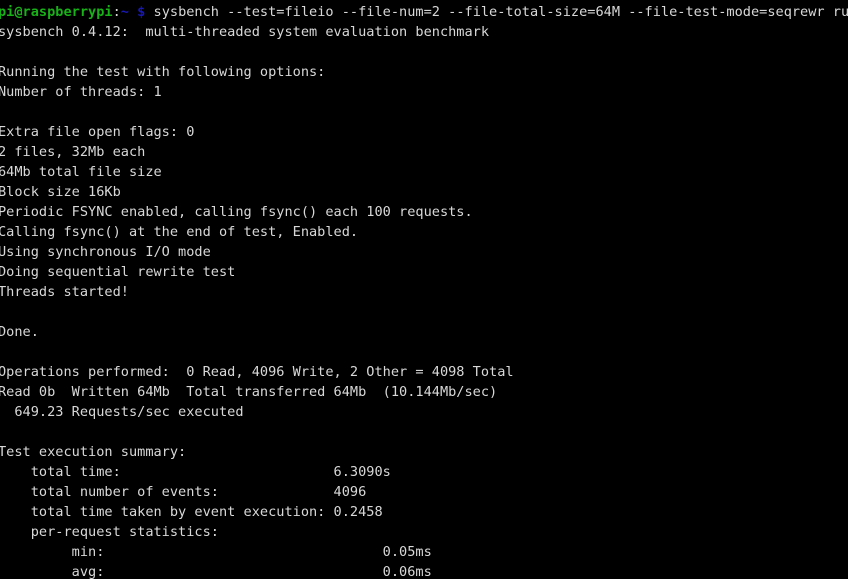 The width and height of the screenshot is (848, 579). Describe the element at coordinates (216, 552) in the screenshot. I see `terminal-output-line: min: 0.05ms` at that location.